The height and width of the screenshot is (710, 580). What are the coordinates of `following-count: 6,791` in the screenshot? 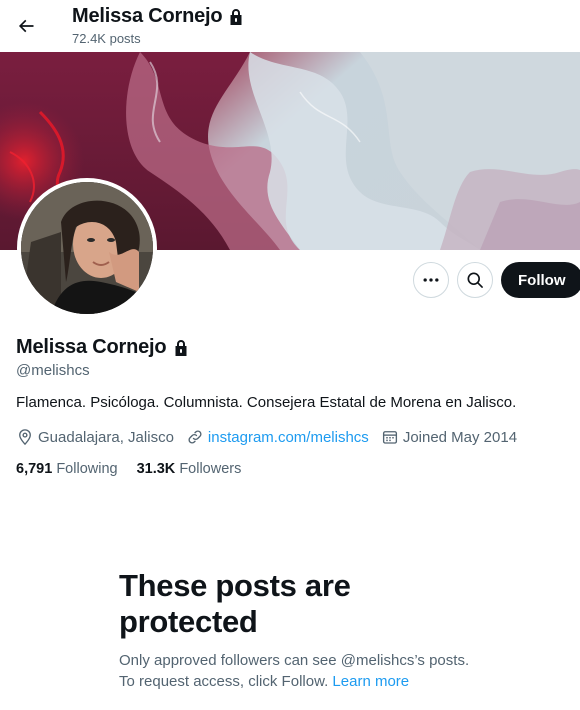 It's located at (34, 469).